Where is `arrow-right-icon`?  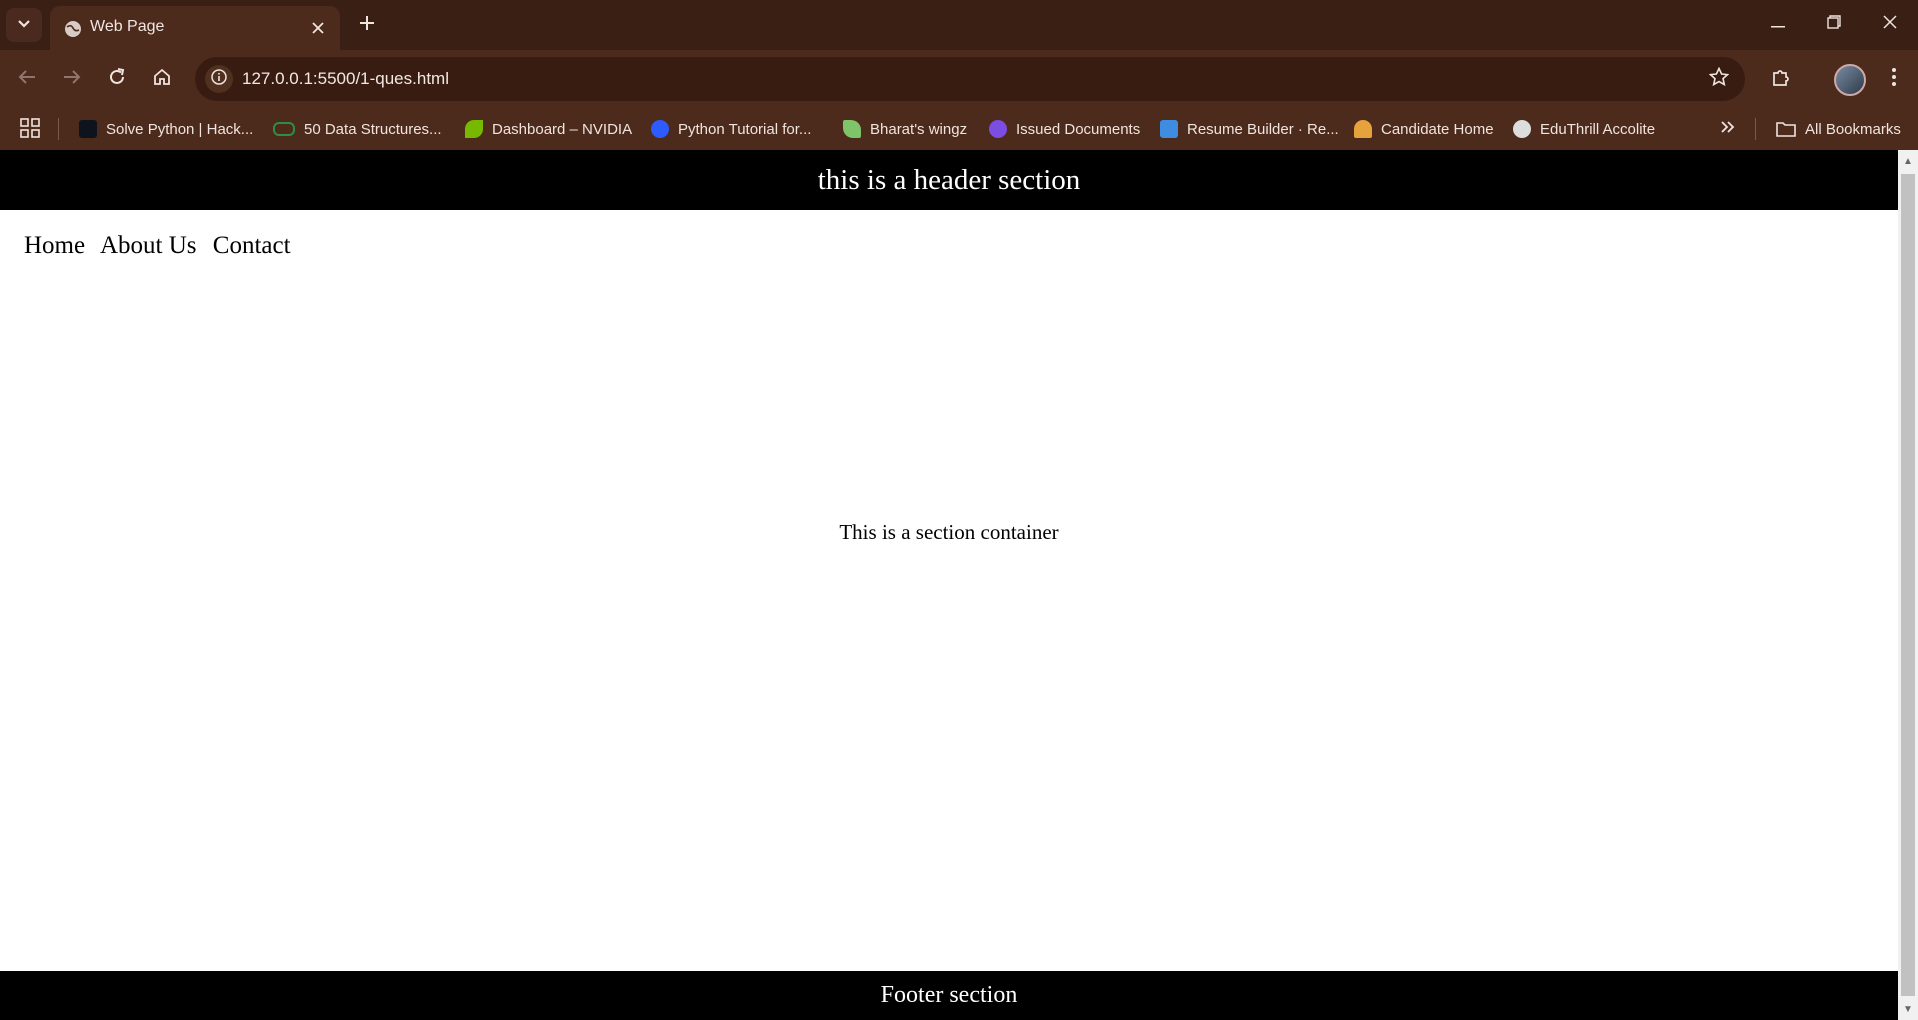
arrow-right-icon is located at coordinates (72, 79).